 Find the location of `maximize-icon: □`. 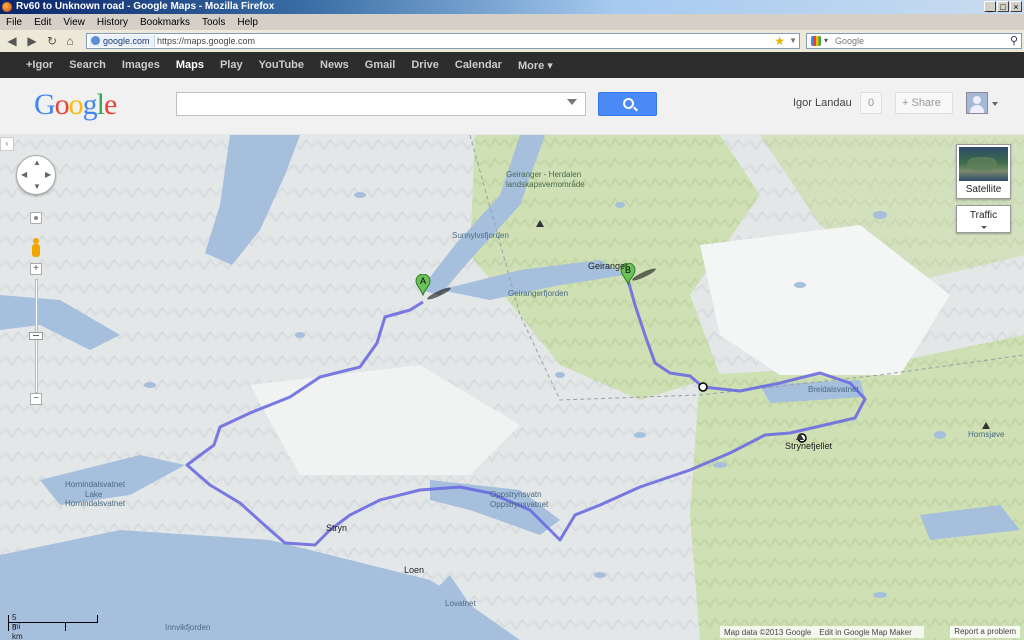

maximize-icon: □ is located at coordinates (1003, 6).